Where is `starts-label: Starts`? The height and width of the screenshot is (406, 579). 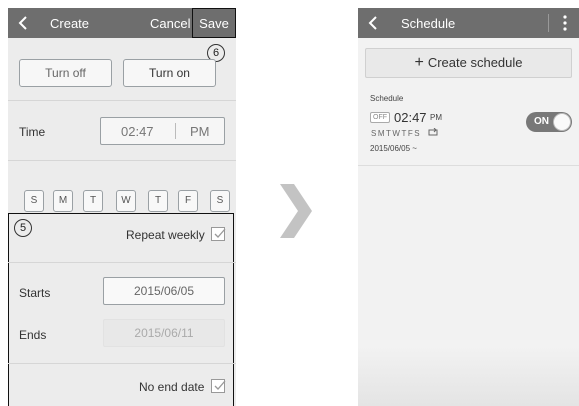 starts-label: Starts is located at coordinates (35, 293).